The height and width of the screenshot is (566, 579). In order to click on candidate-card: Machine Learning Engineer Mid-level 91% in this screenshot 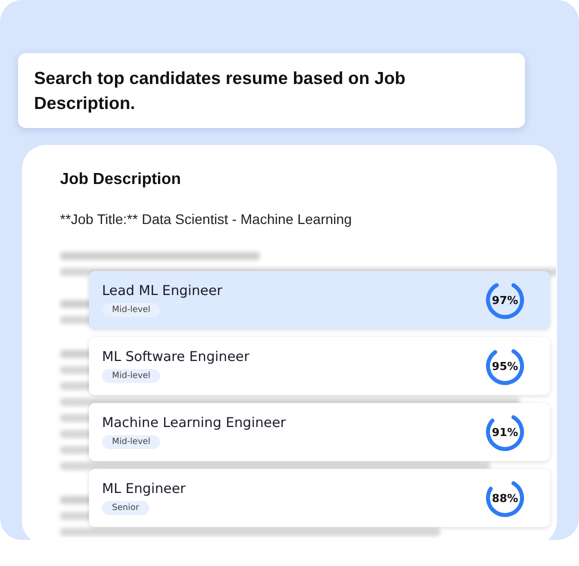, I will do `click(319, 432)`.